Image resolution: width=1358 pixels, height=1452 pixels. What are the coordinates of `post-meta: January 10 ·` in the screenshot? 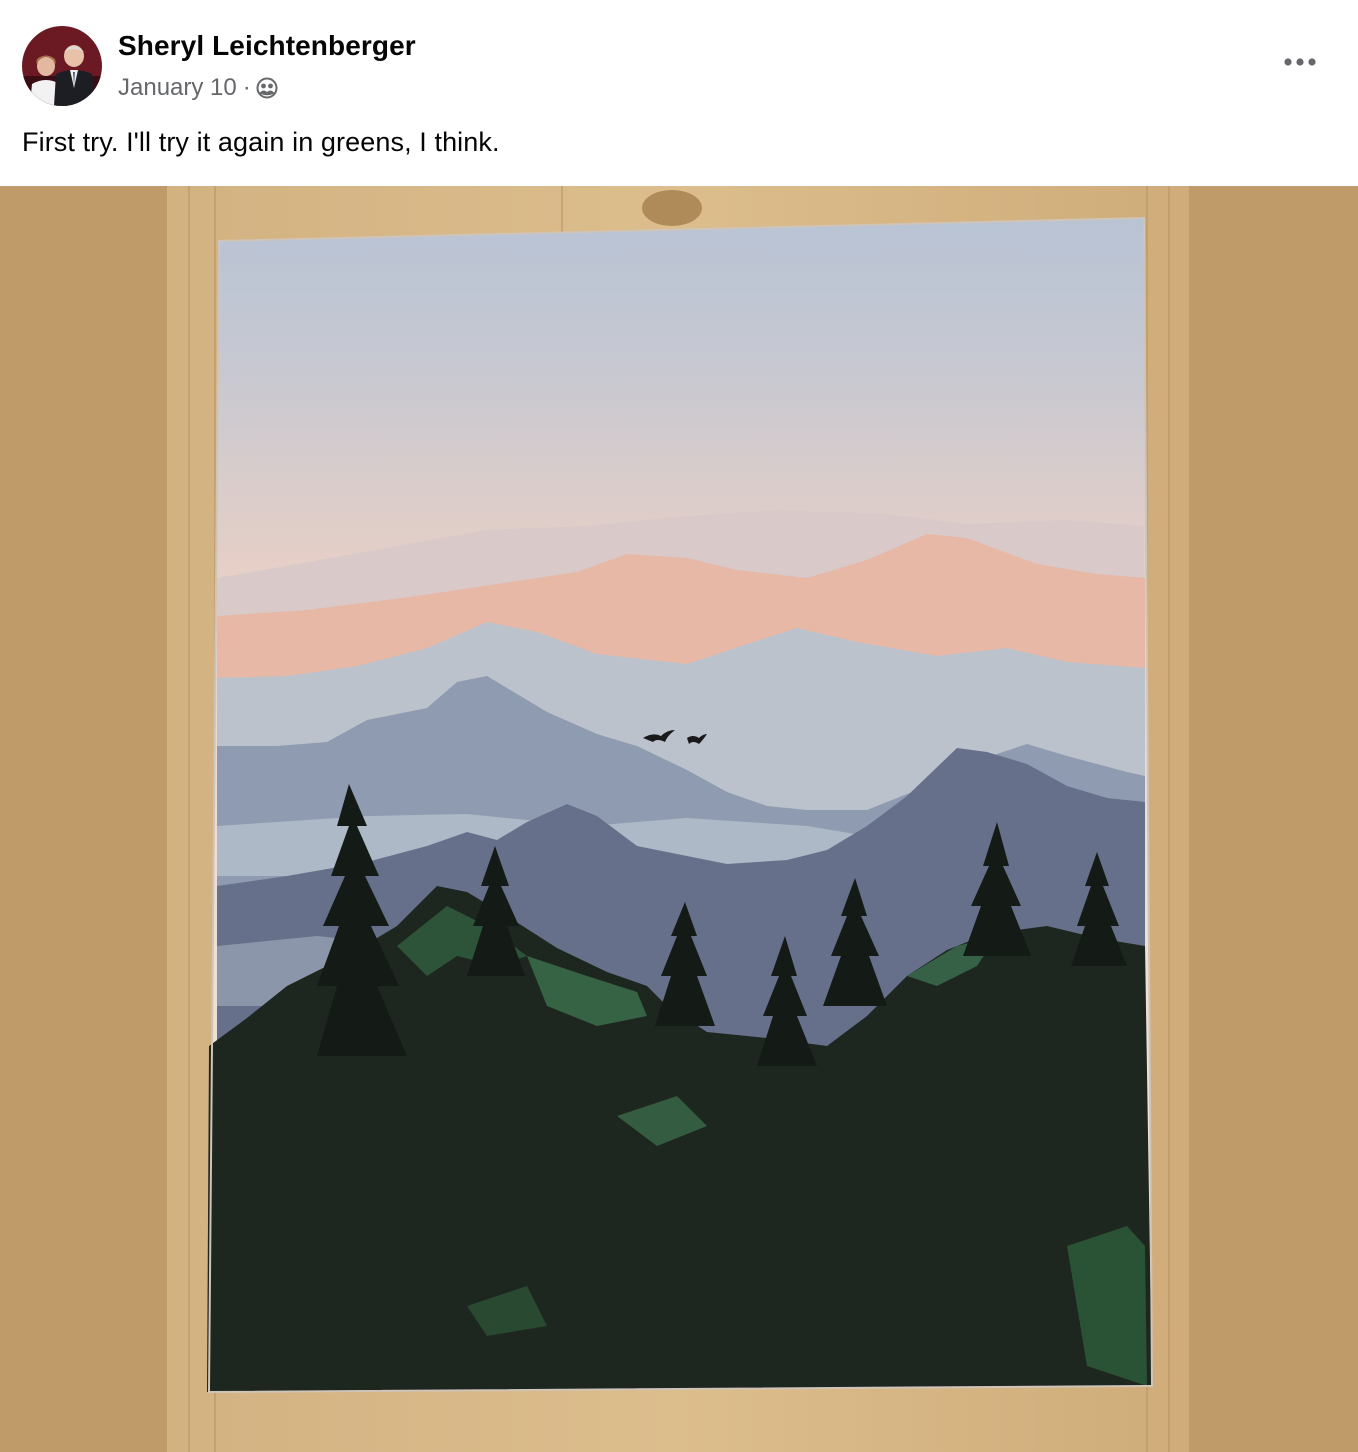 It's located at (198, 88).